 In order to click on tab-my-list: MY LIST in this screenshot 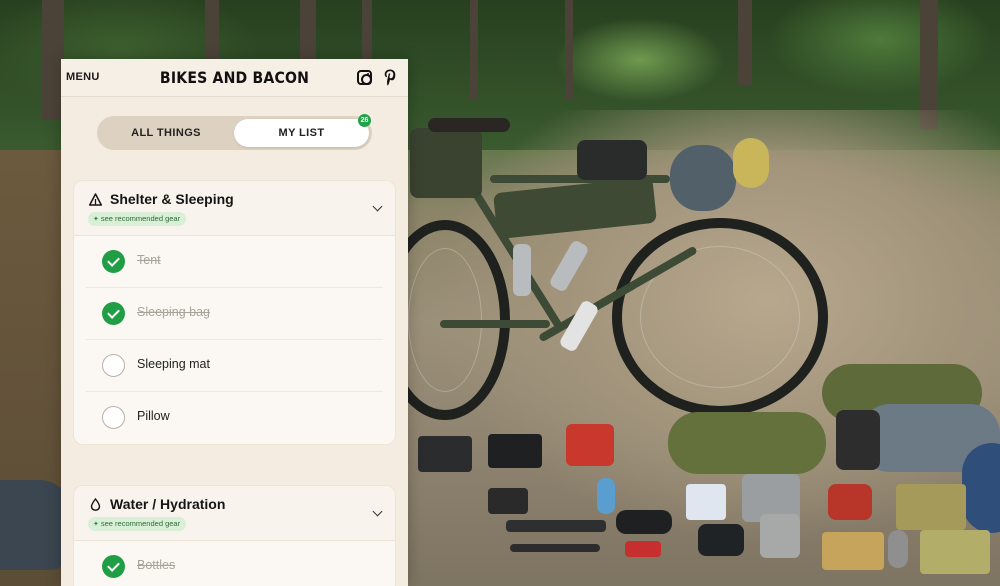, I will do `click(301, 133)`.